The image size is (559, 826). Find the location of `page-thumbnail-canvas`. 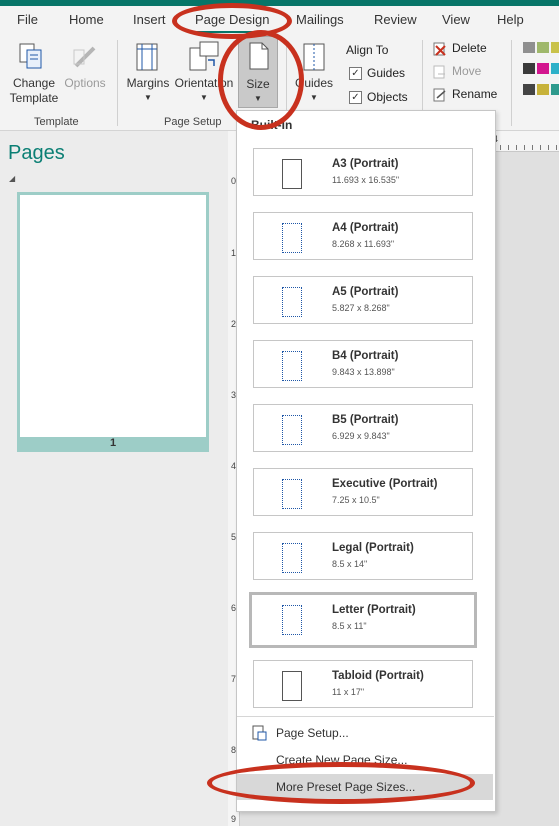

page-thumbnail-canvas is located at coordinates (113, 316).